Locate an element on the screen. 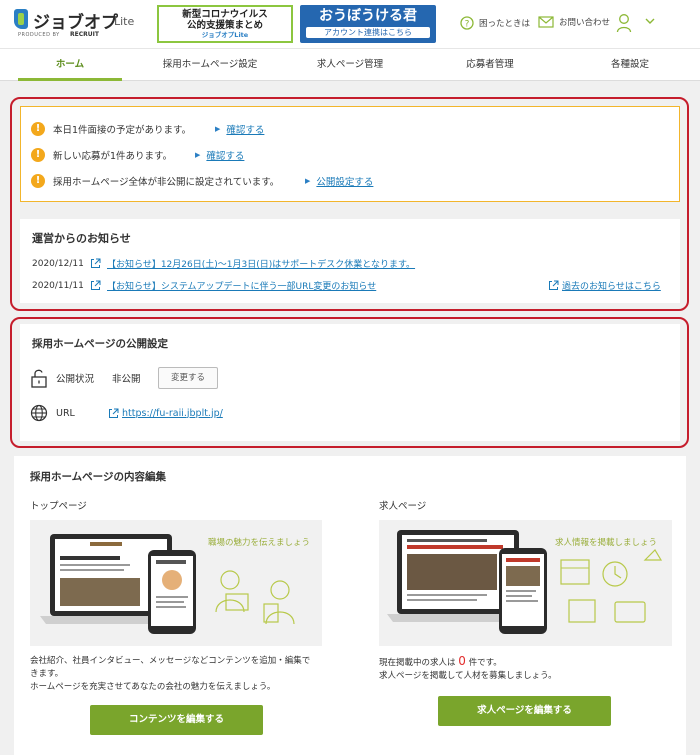 This screenshot has height=755, width=700. job-page-illustration: 求人情報を掲載しましょう is located at coordinates (525, 583).